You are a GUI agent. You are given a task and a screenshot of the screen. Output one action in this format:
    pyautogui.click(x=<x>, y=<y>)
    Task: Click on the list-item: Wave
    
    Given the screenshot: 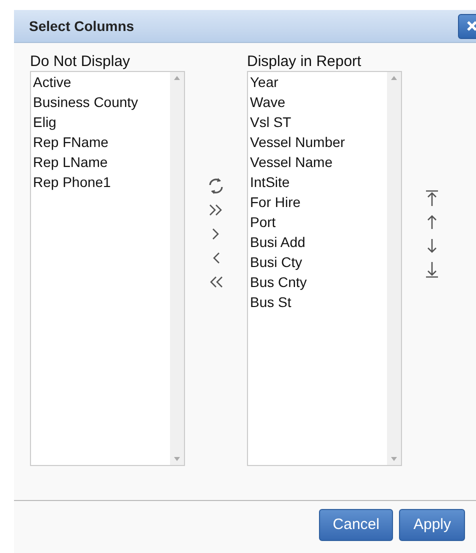 What is the action you would take?
    pyautogui.click(x=318, y=102)
    